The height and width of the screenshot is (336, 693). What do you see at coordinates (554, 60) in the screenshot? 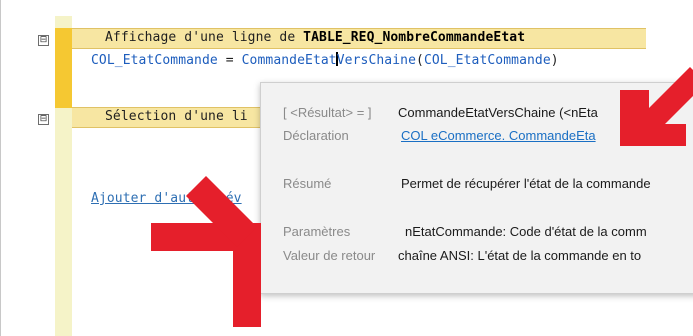
I see `code-paren-close: )` at bounding box center [554, 60].